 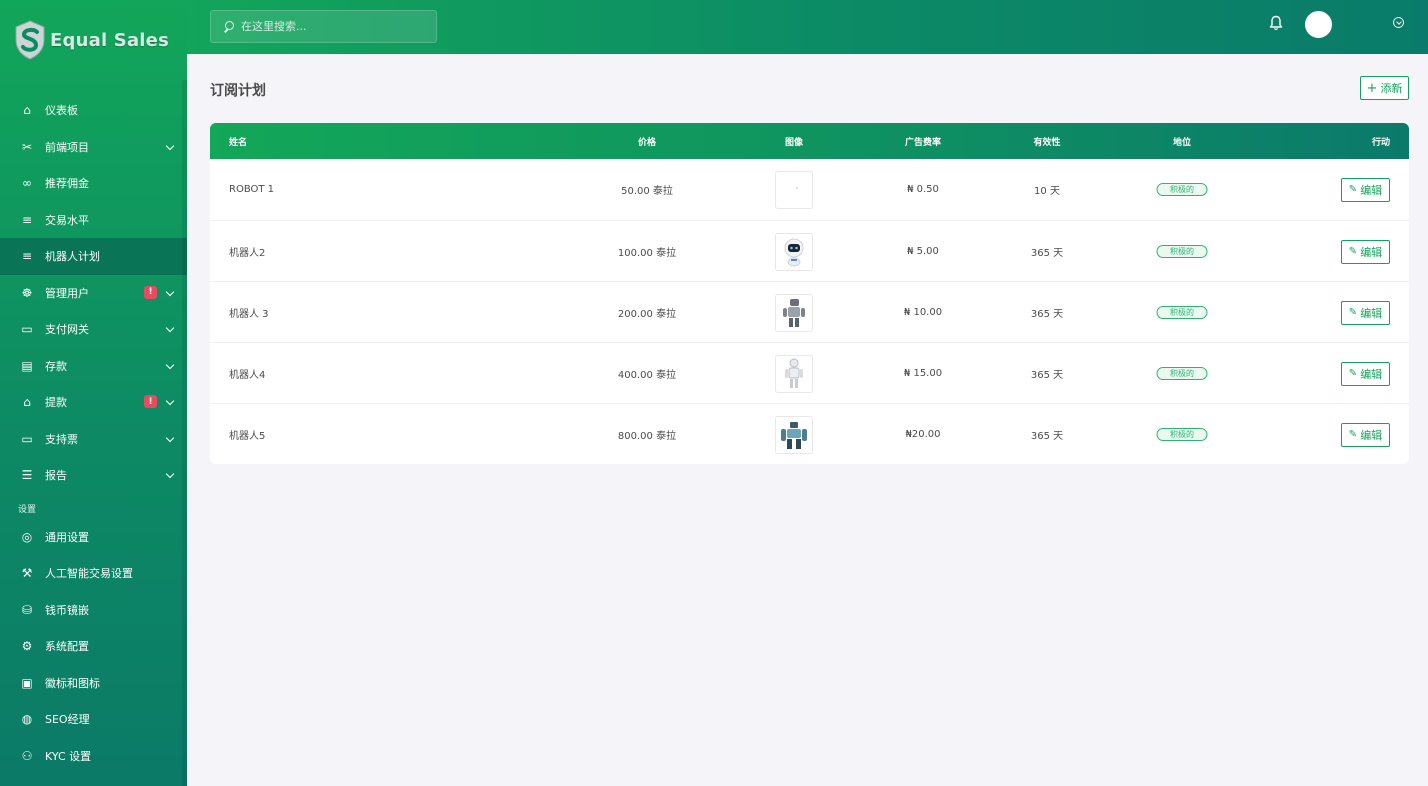 What do you see at coordinates (93, 183) in the screenshot?
I see `sidebar-item-2: ∞ 推荐佣金` at bounding box center [93, 183].